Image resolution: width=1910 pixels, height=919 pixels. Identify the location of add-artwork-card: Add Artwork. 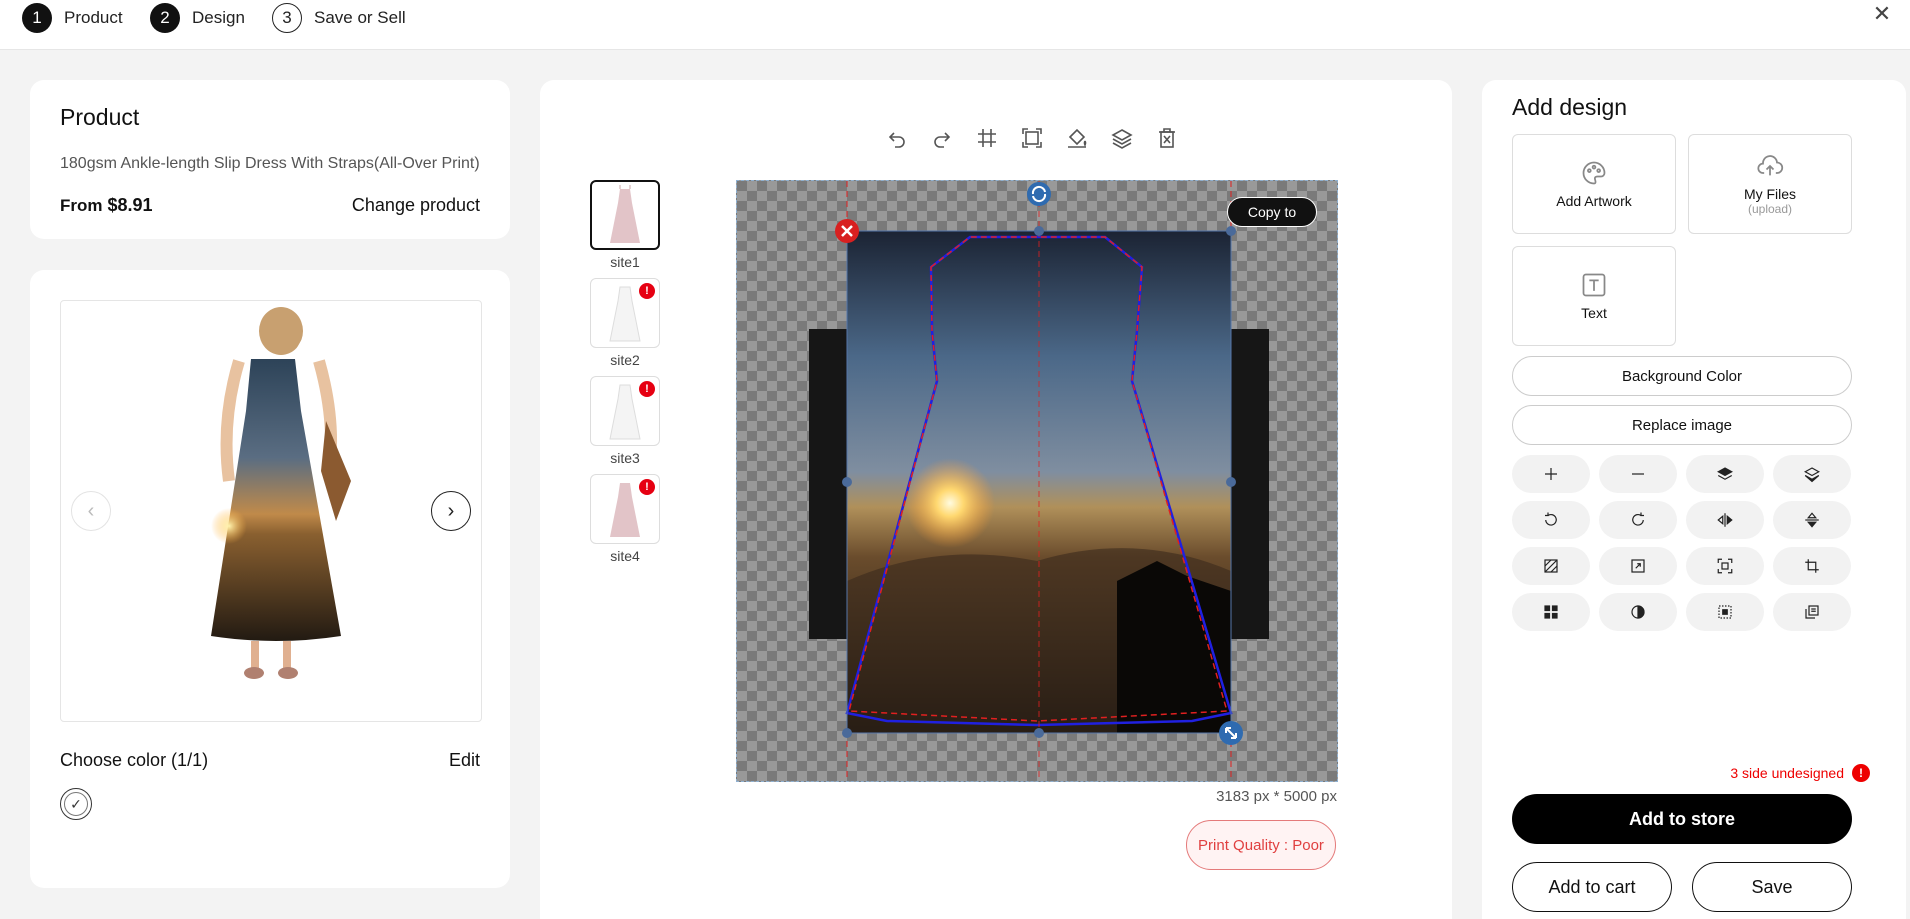
(1594, 184).